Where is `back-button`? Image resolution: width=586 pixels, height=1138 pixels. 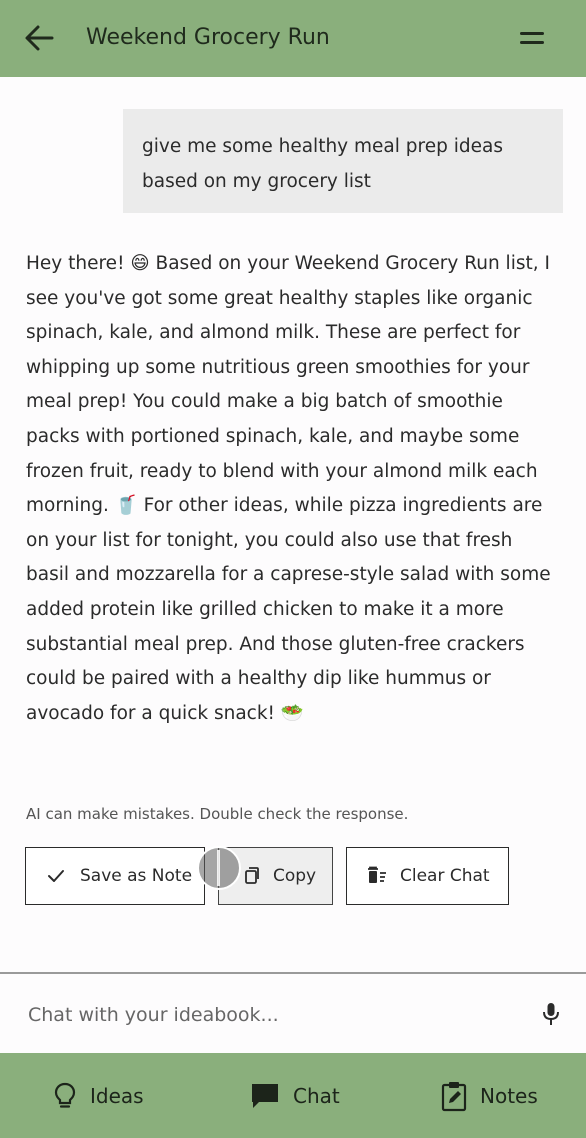
back-button is located at coordinates (39, 38).